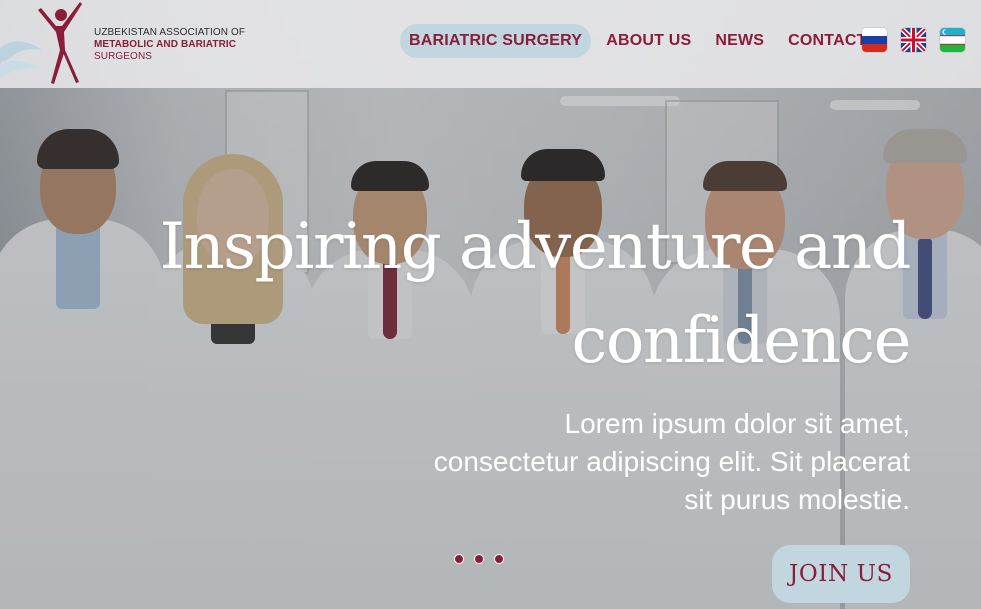 The width and height of the screenshot is (981, 609). I want to click on uzbekistan-flag-icon, so click(952, 40).